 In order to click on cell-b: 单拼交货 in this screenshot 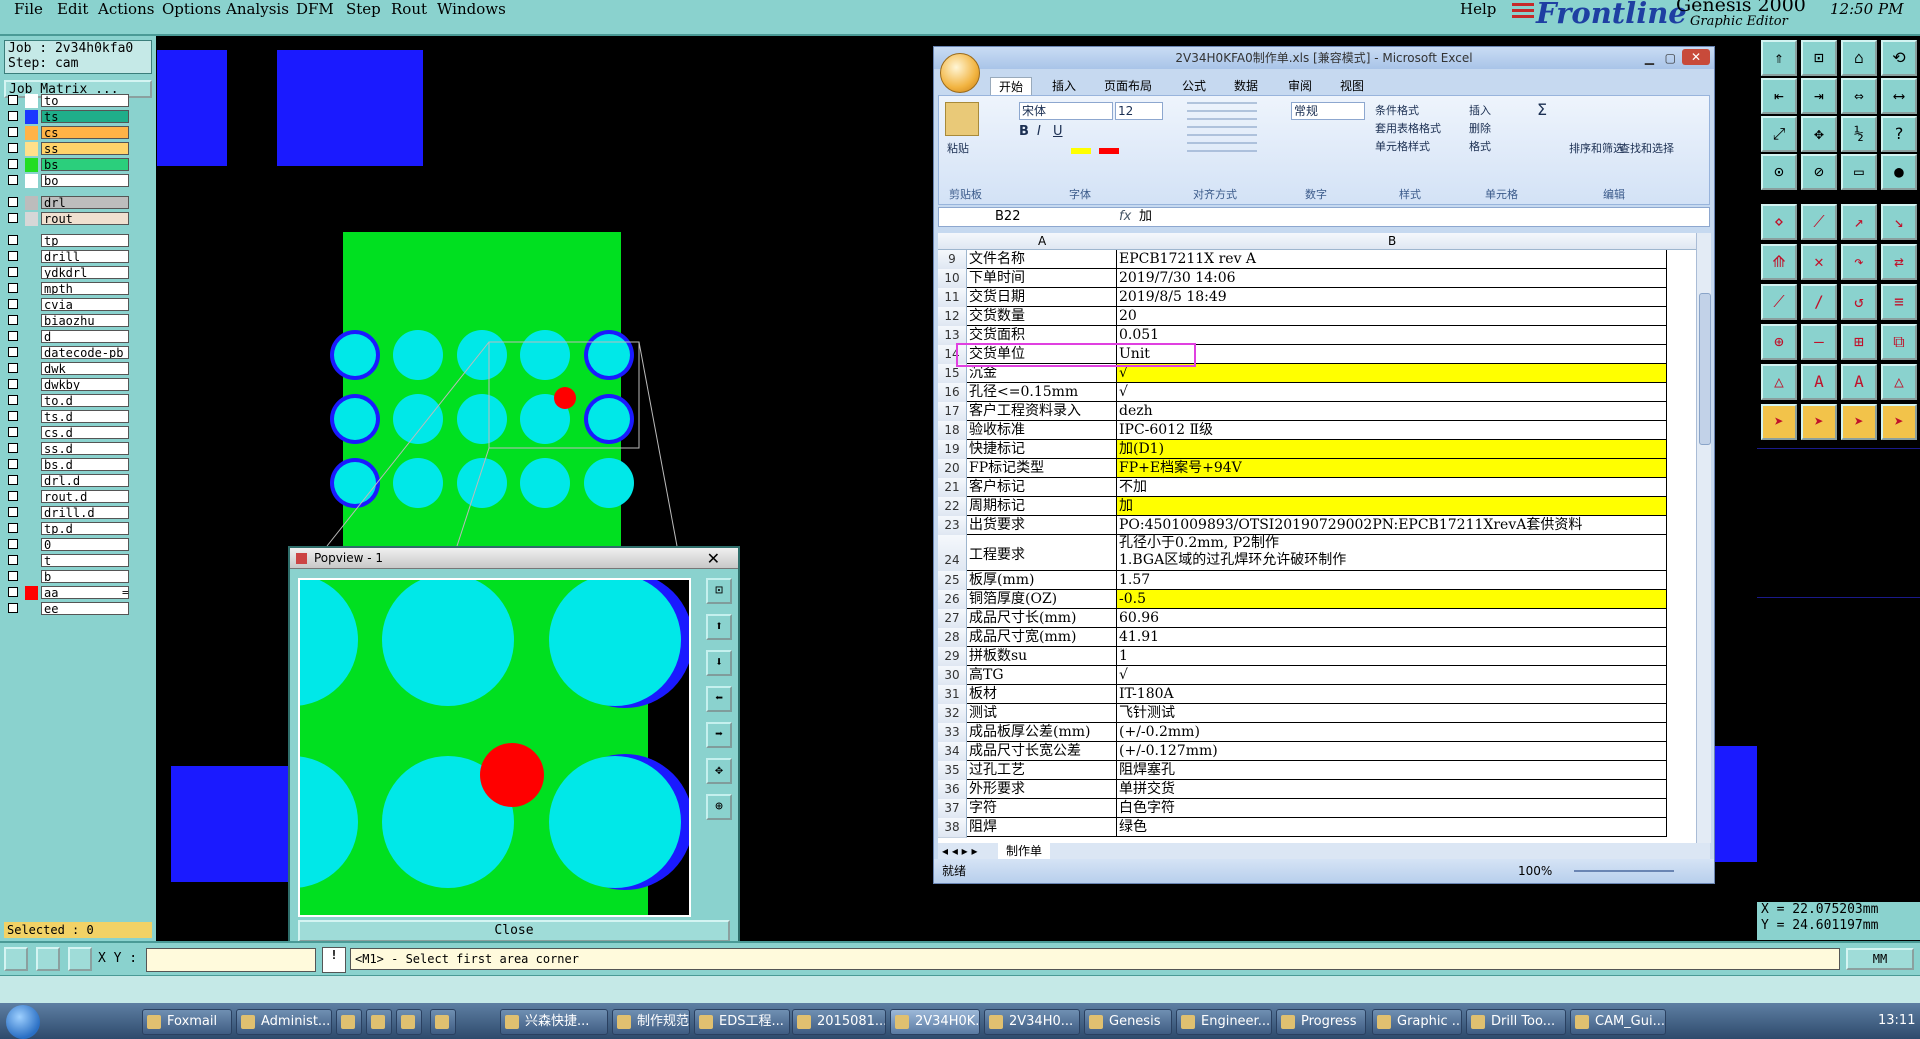, I will do `click(1392, 789)`.